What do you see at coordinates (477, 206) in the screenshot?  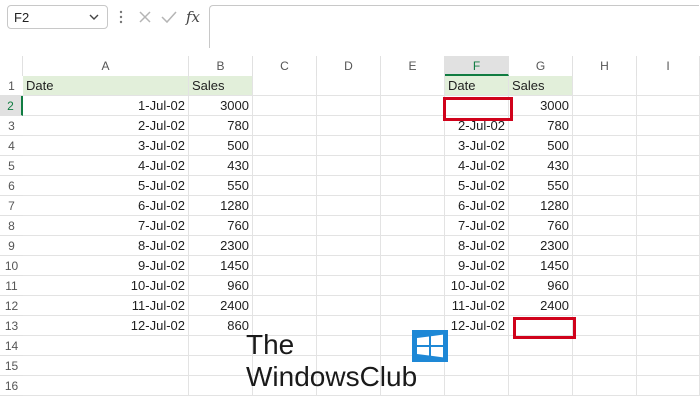 I see `right-date-cell: 6-Jul-02` at bounding box center [477, 206].